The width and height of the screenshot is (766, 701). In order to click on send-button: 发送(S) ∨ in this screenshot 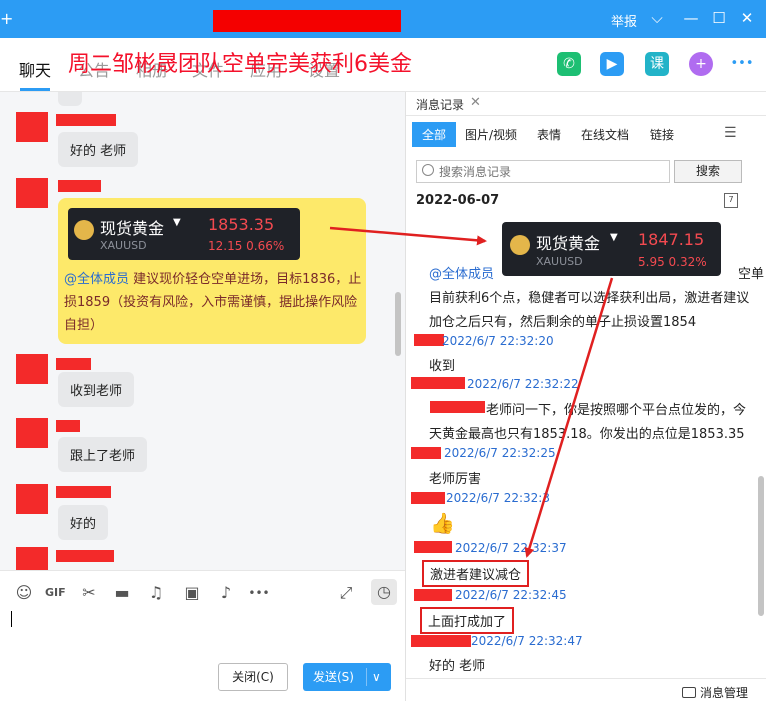, I will do `click(347, 677)`.